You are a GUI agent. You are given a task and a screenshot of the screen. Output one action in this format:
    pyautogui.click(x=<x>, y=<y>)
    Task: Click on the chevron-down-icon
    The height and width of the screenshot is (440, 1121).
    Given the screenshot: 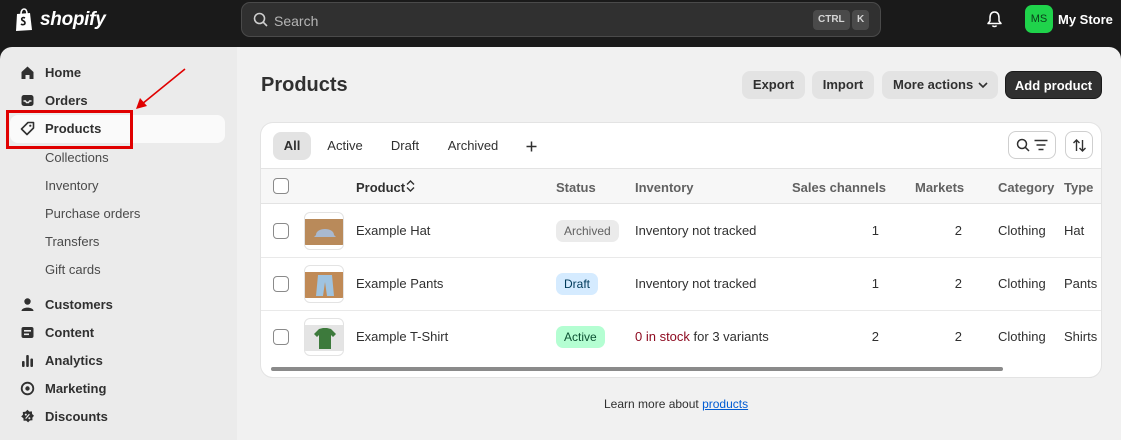 What is the action you would take?
    pyautogui.click(x=983, y=85)
    